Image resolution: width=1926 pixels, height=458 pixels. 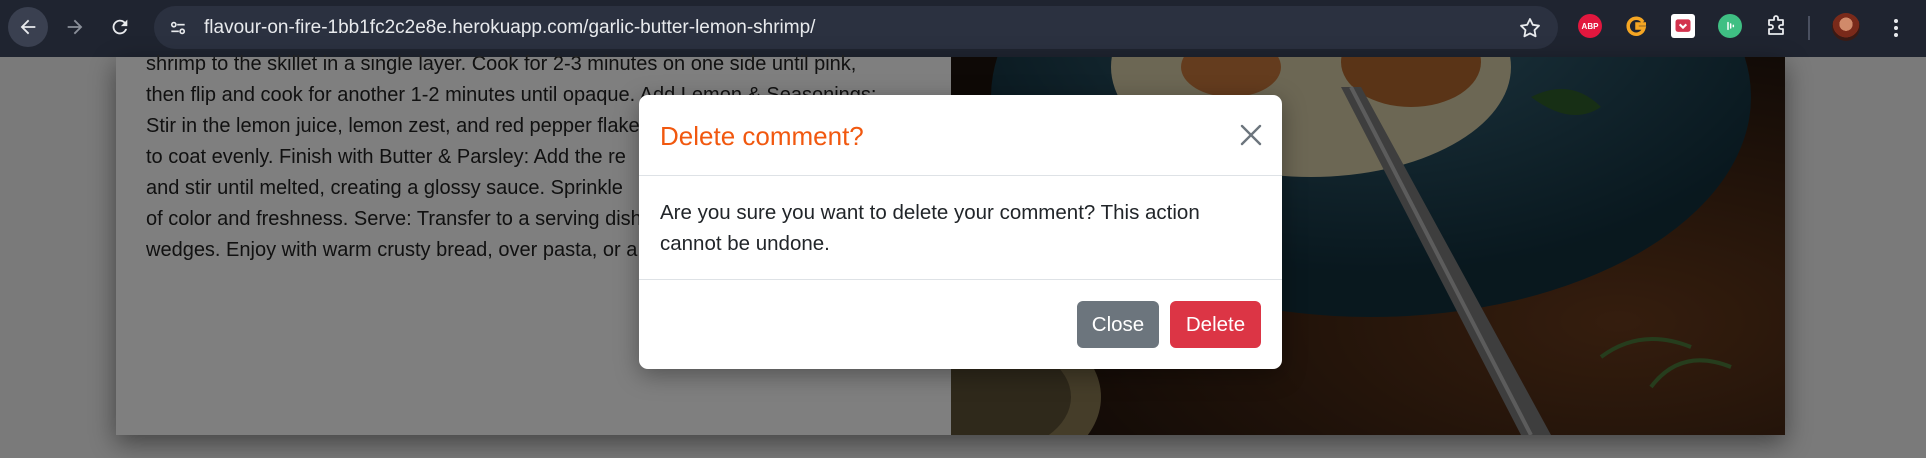 What do you see at coordinates (1118, 324) in the screenshot?
I see `close-button: Close` at bounding box center [1118, 324].